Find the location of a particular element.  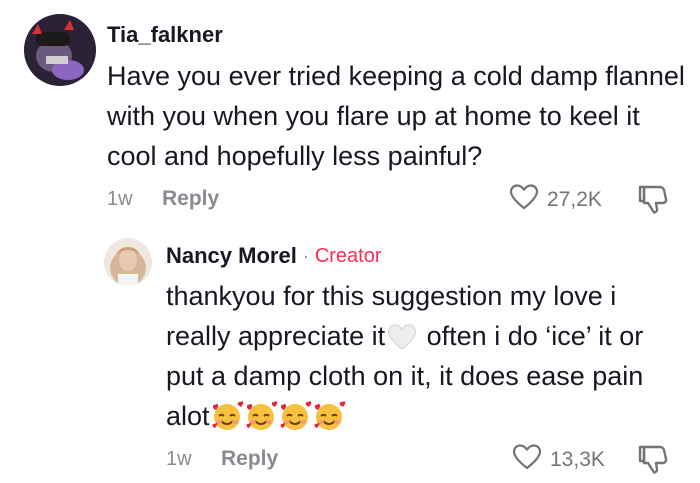

creator-badge: Creator is located at coordinates (348, 255).